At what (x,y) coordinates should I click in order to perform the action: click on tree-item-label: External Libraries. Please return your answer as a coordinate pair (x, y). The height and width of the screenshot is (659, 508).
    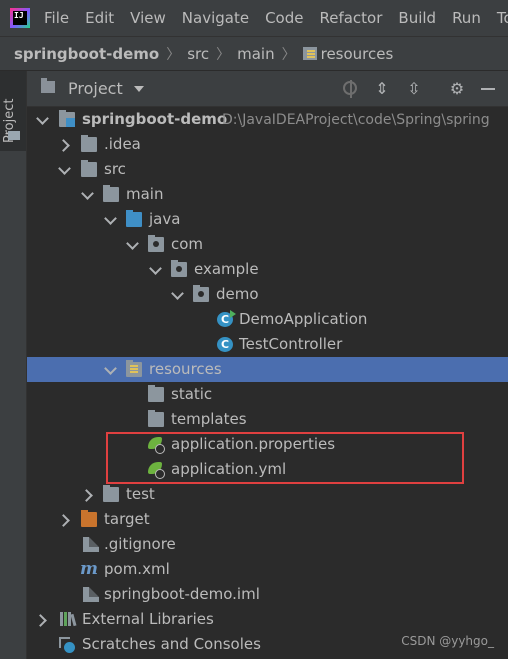
    Looking at the image, I should click on (148, 619).